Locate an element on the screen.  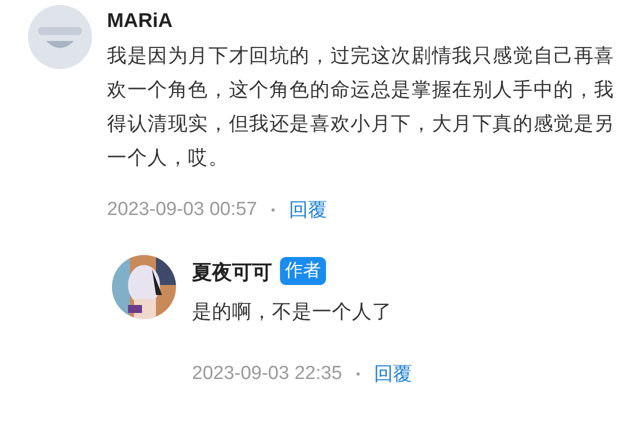
timestamp: 2023-09-03 22:35 is located at coordinates (267, 374).